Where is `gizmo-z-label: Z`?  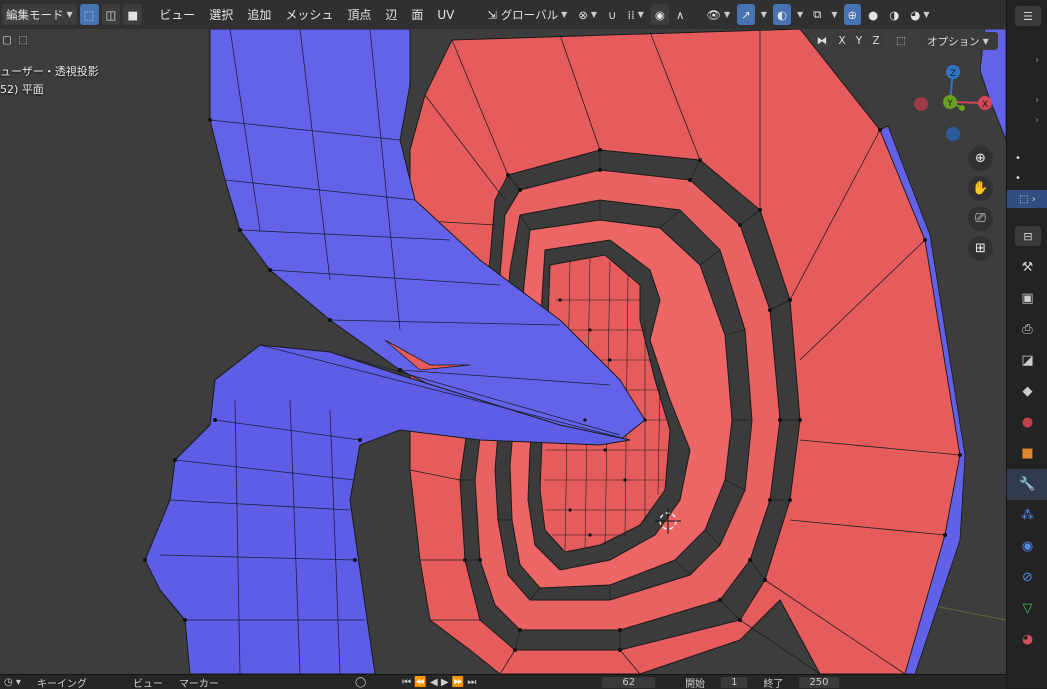
gizmo-z-label: Z is located at coordinates (953, 74).